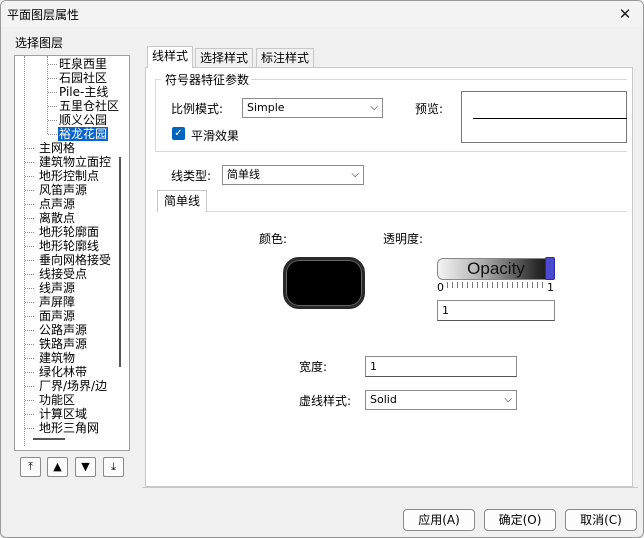 The height and width of the screenshot is (538, 644). Describe the element at coordinates (215, 136) in the screenshot. I see `smooth-label: 平滑效果` at that location.